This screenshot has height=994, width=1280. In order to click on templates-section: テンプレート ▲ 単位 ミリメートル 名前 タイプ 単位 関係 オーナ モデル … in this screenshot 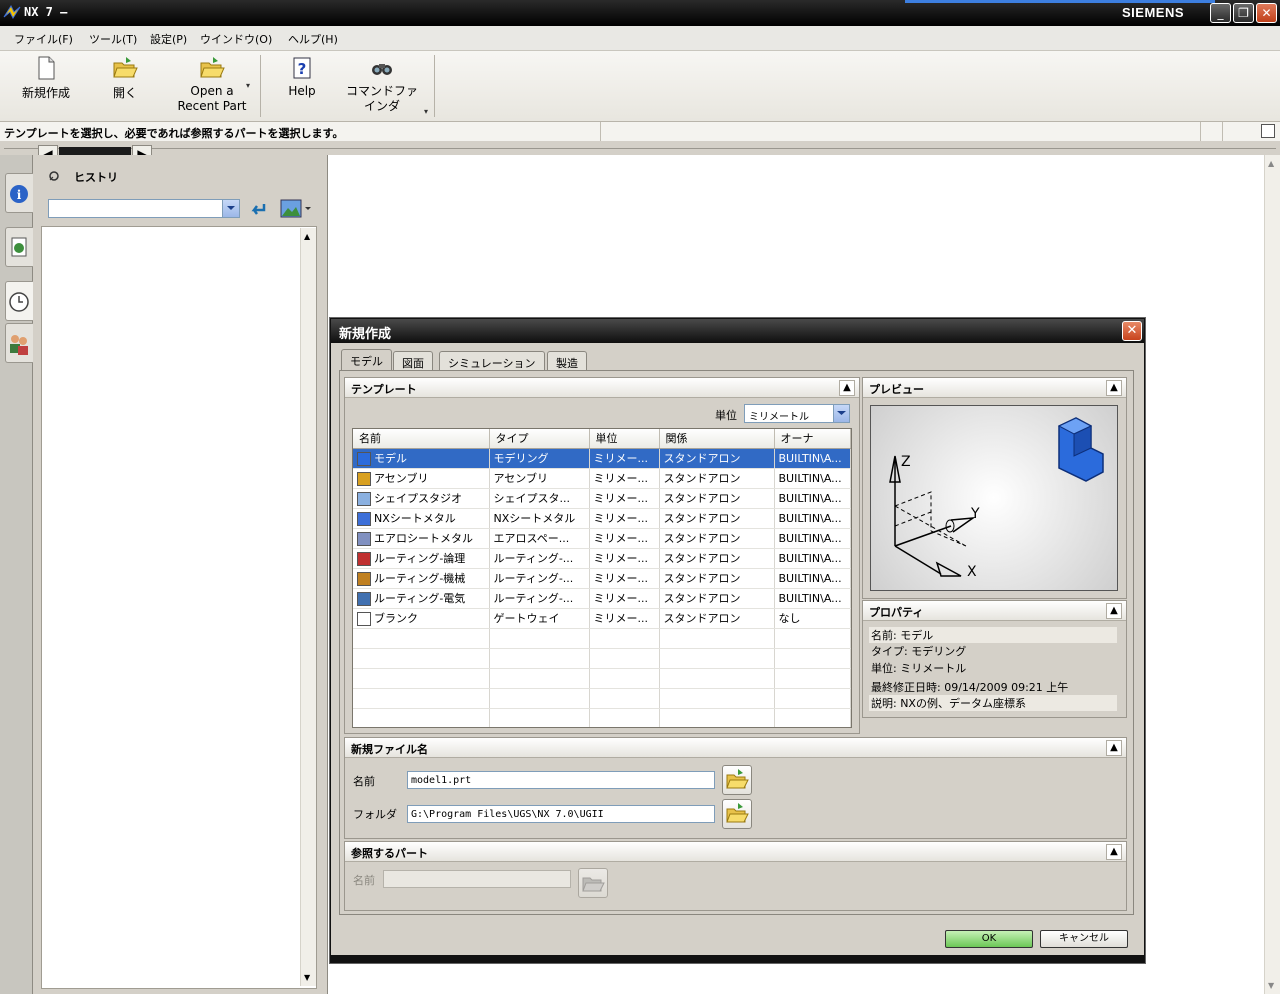, I will do `click(602, 555)`.